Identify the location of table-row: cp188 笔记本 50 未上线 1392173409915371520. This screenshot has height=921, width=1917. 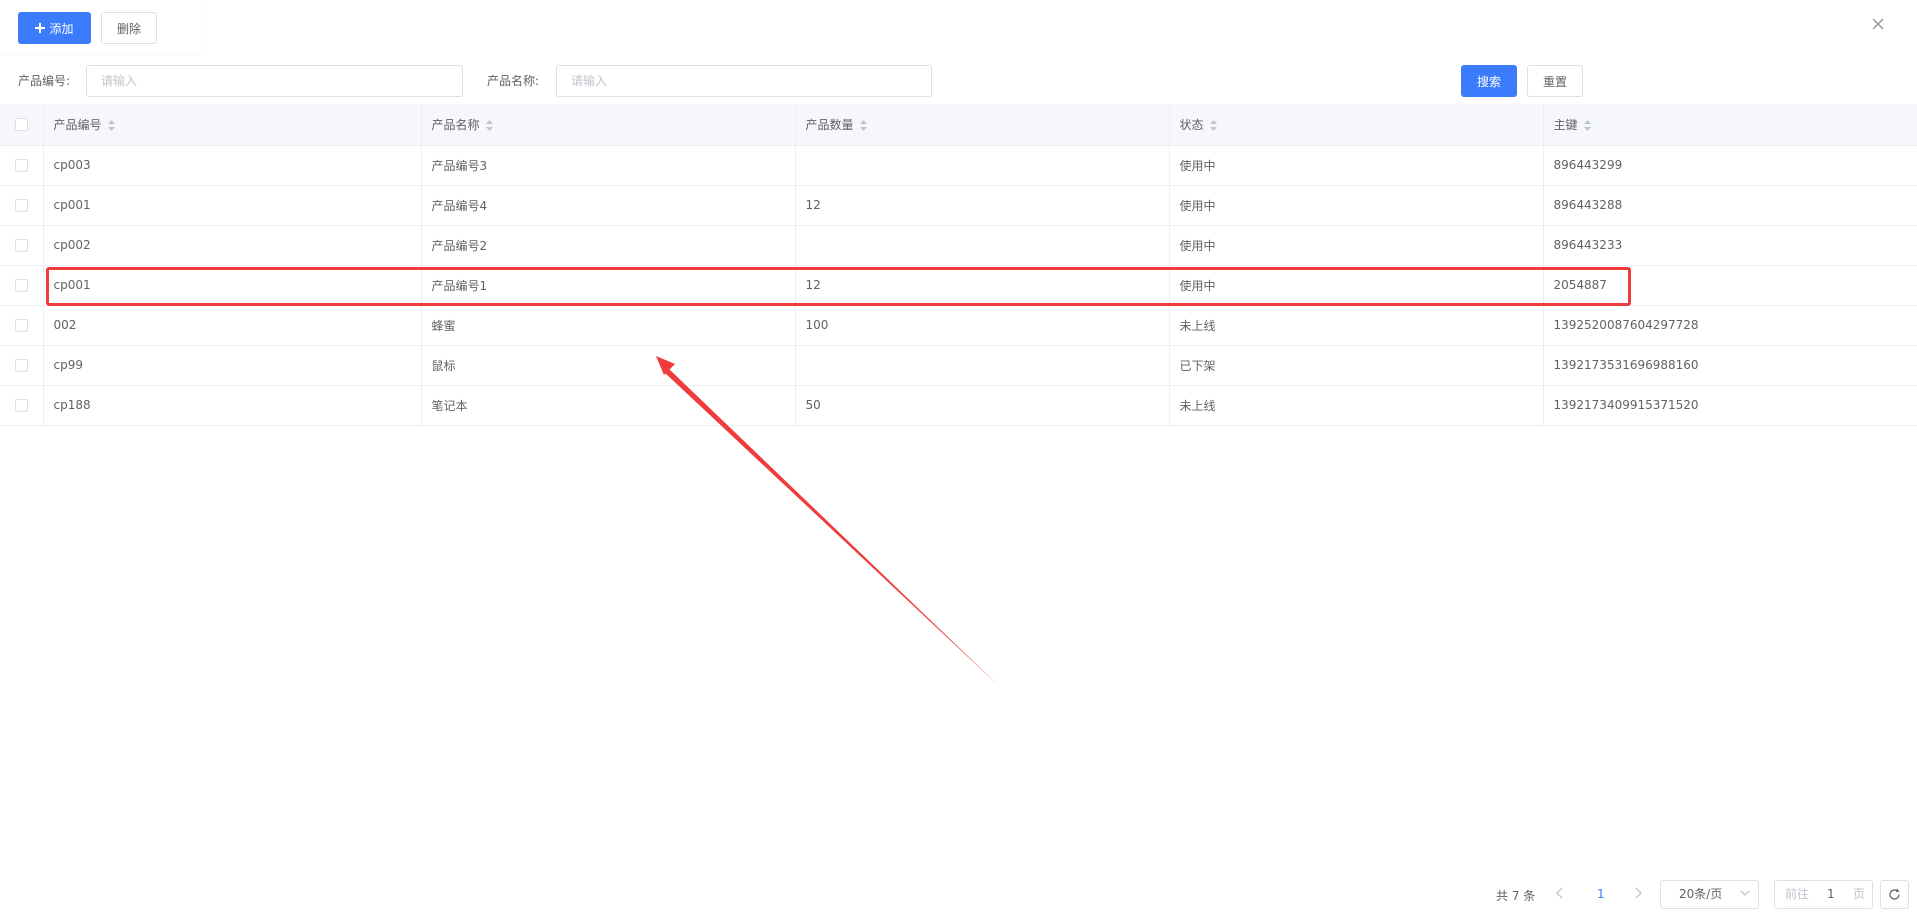
(958, 405).